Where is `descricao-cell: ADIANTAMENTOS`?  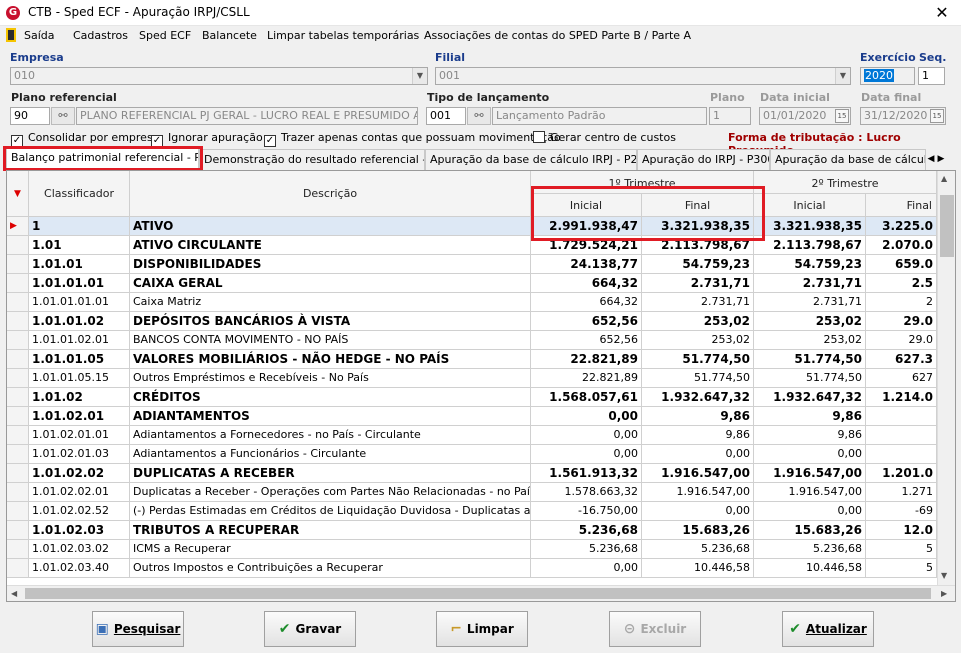 descricao-cell: ADIANTAMENTOS is located at coordinates (330, 416).